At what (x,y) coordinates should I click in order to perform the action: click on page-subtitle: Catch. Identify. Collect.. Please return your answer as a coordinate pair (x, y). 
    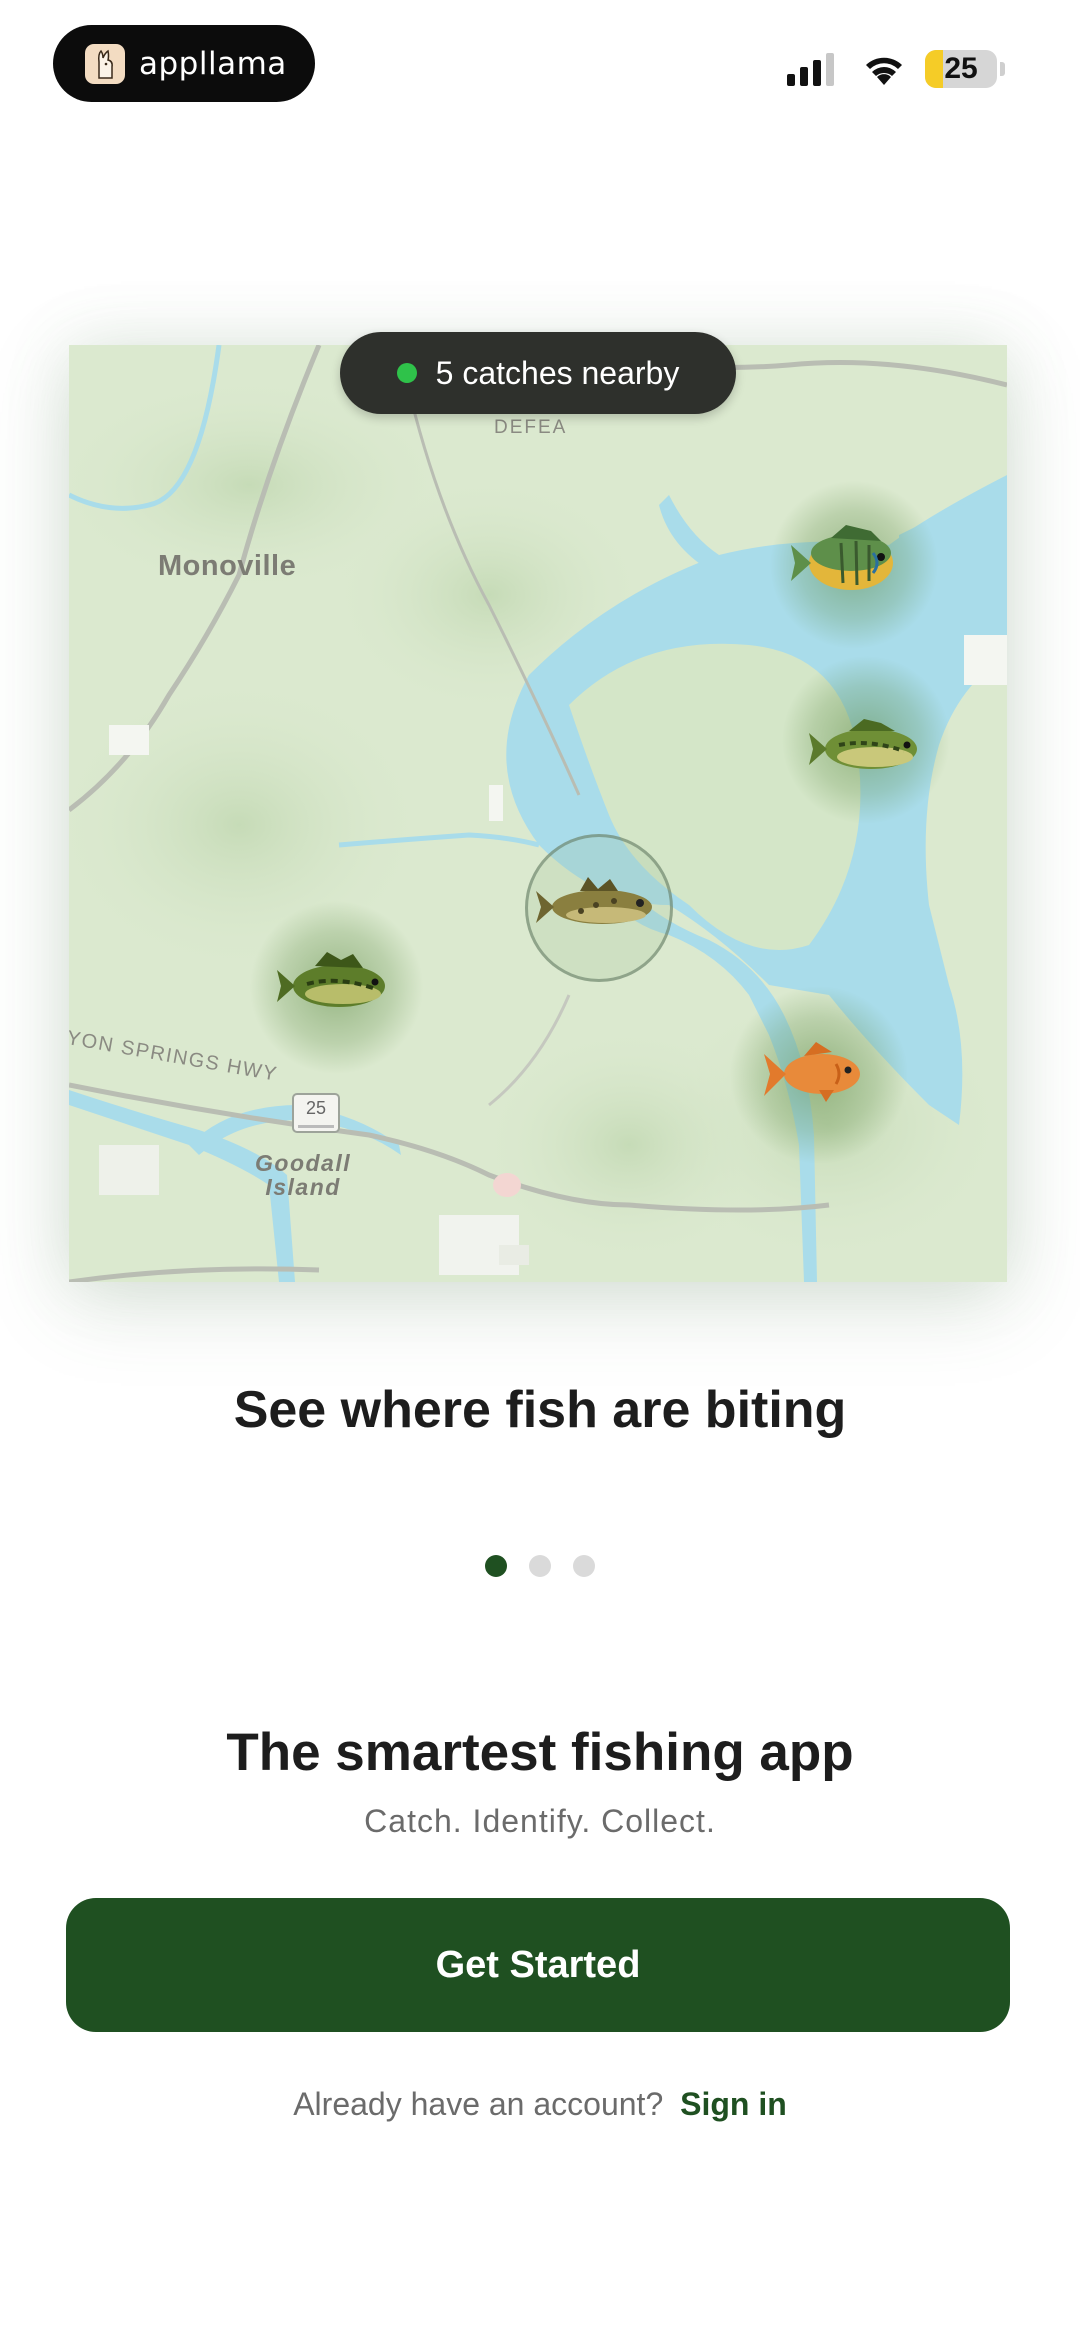
    Looking at the image, I should click on (540, 1821).